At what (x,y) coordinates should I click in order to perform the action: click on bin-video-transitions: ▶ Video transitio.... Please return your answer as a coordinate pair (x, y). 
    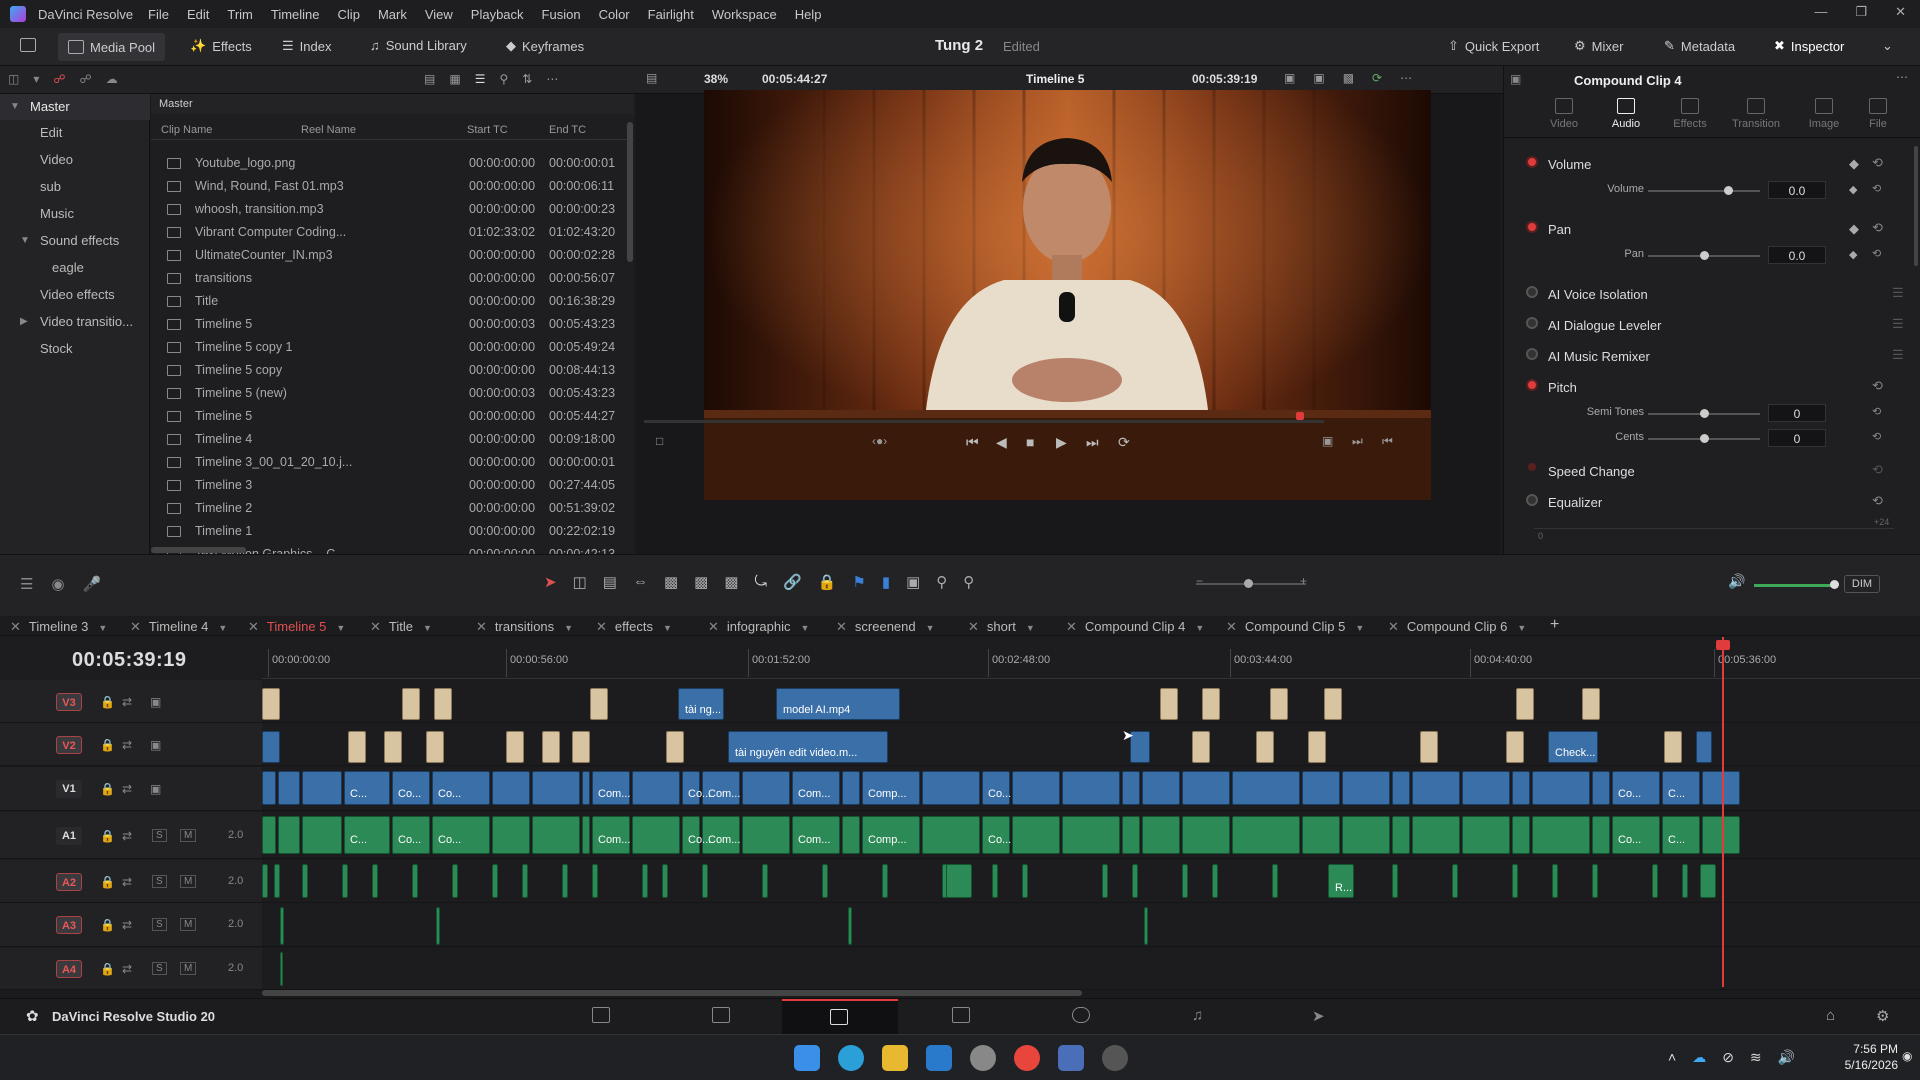
    Looking at the image, I should click on (75, 322).